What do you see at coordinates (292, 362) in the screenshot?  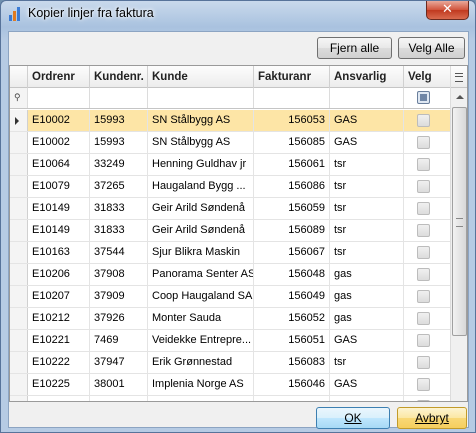 I see `cell-fakturanr: 156083` at bounding box center [292, 362].